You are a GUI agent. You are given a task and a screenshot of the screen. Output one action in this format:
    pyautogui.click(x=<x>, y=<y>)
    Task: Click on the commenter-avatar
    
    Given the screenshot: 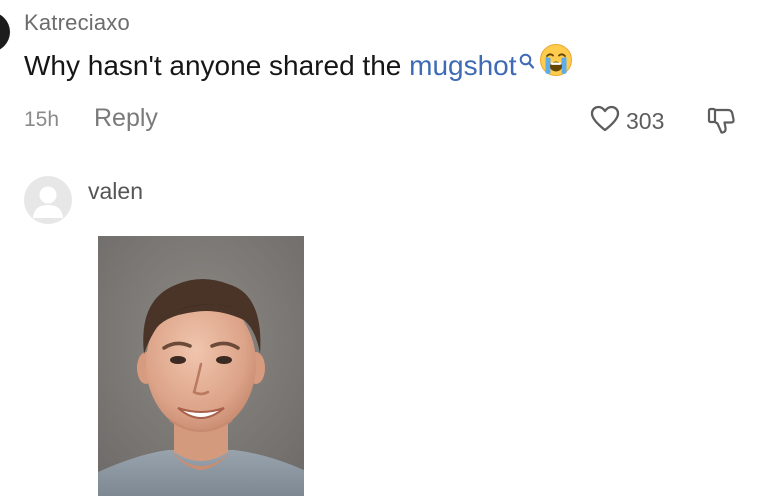 What is the action you would take?
    pyautogui.click(x=5, y=32)
    